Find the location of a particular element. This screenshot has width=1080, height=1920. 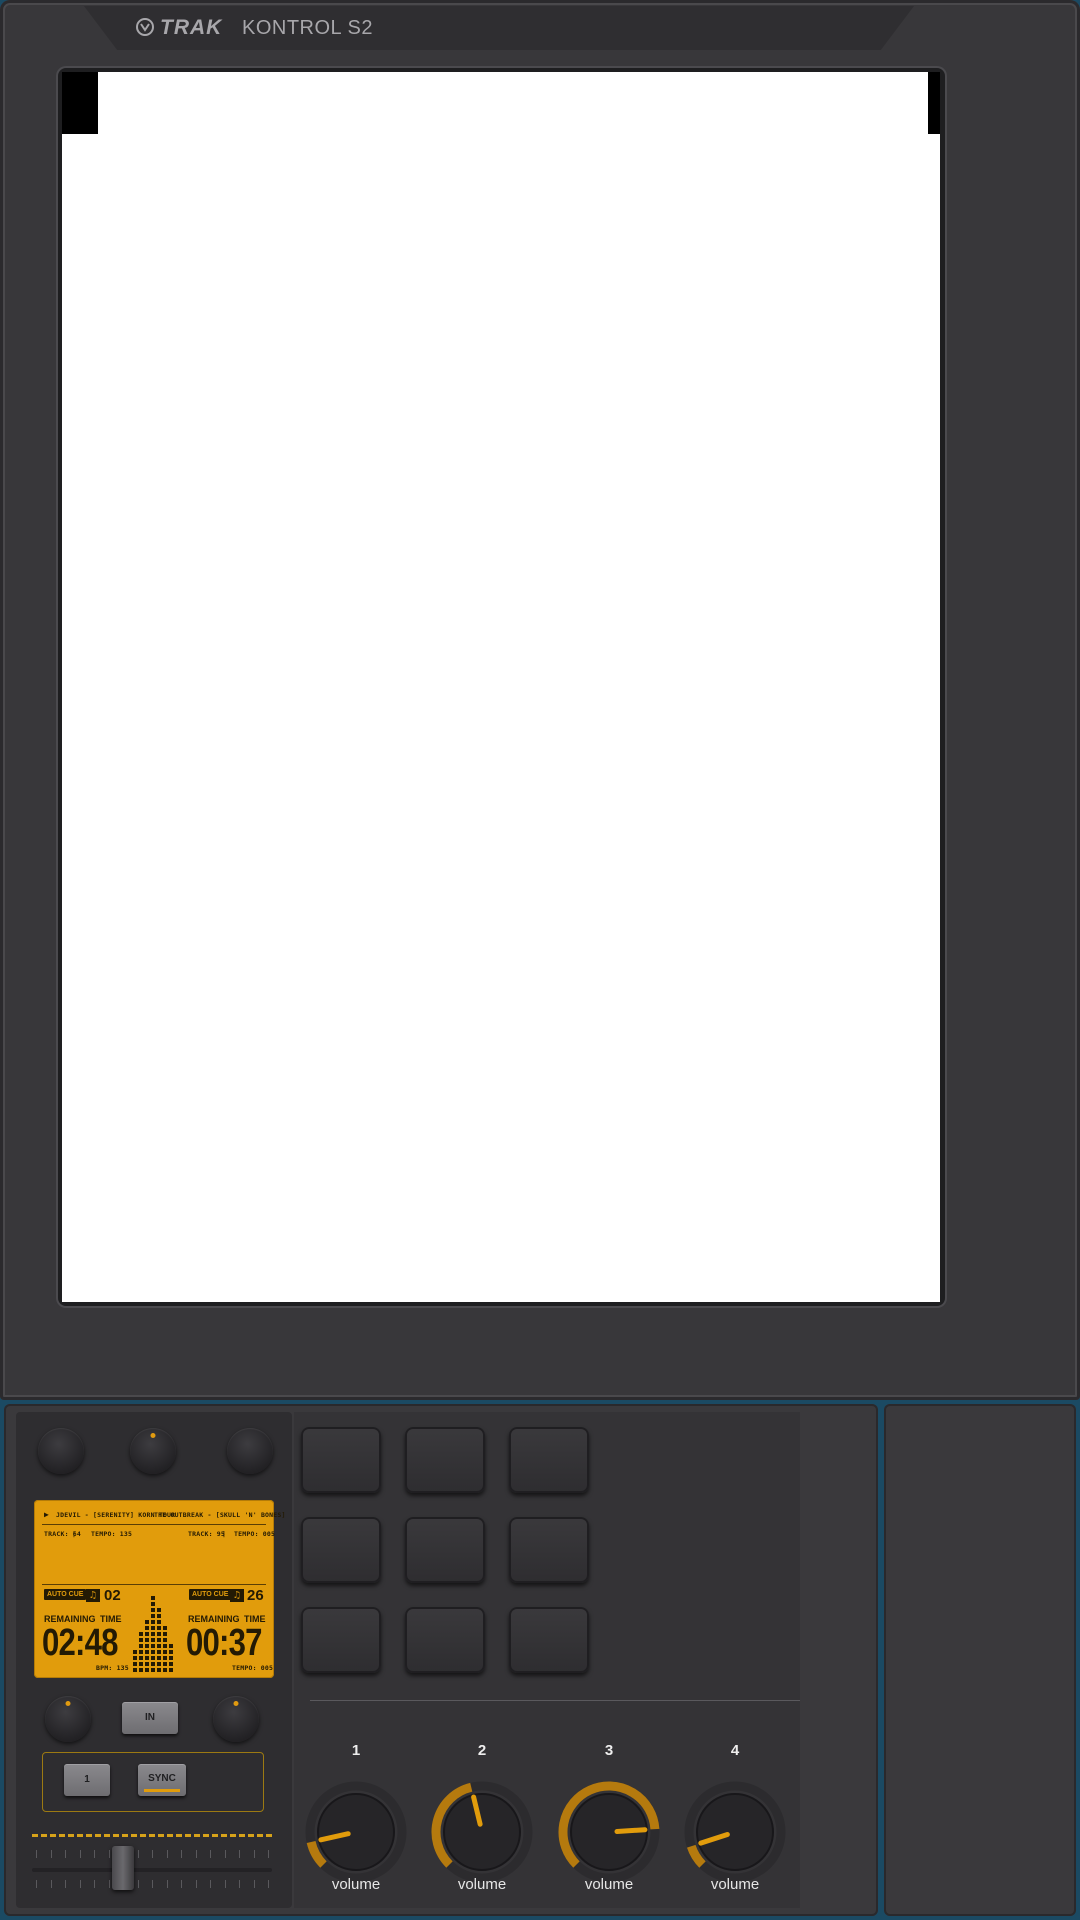

deck-1-button: 1 is located at coordinates (87, 1780).